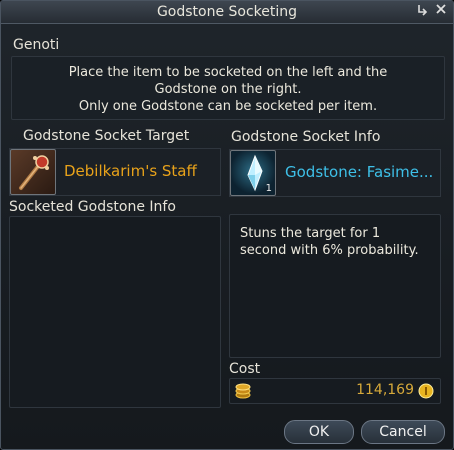  What do you see at coordinates (306, 137) in the screenshot?
I see `socket-info-label: Godstone Socket Info` at bounding box center [306, 137].